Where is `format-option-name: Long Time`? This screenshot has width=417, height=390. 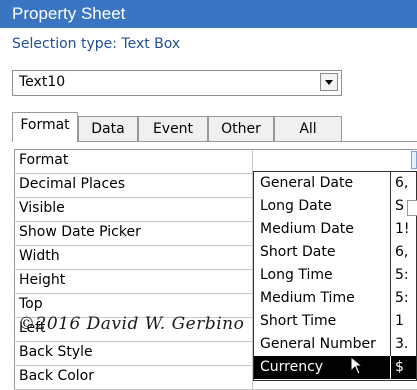 format-option-name: Long Time is located at coordinates (296, 275).